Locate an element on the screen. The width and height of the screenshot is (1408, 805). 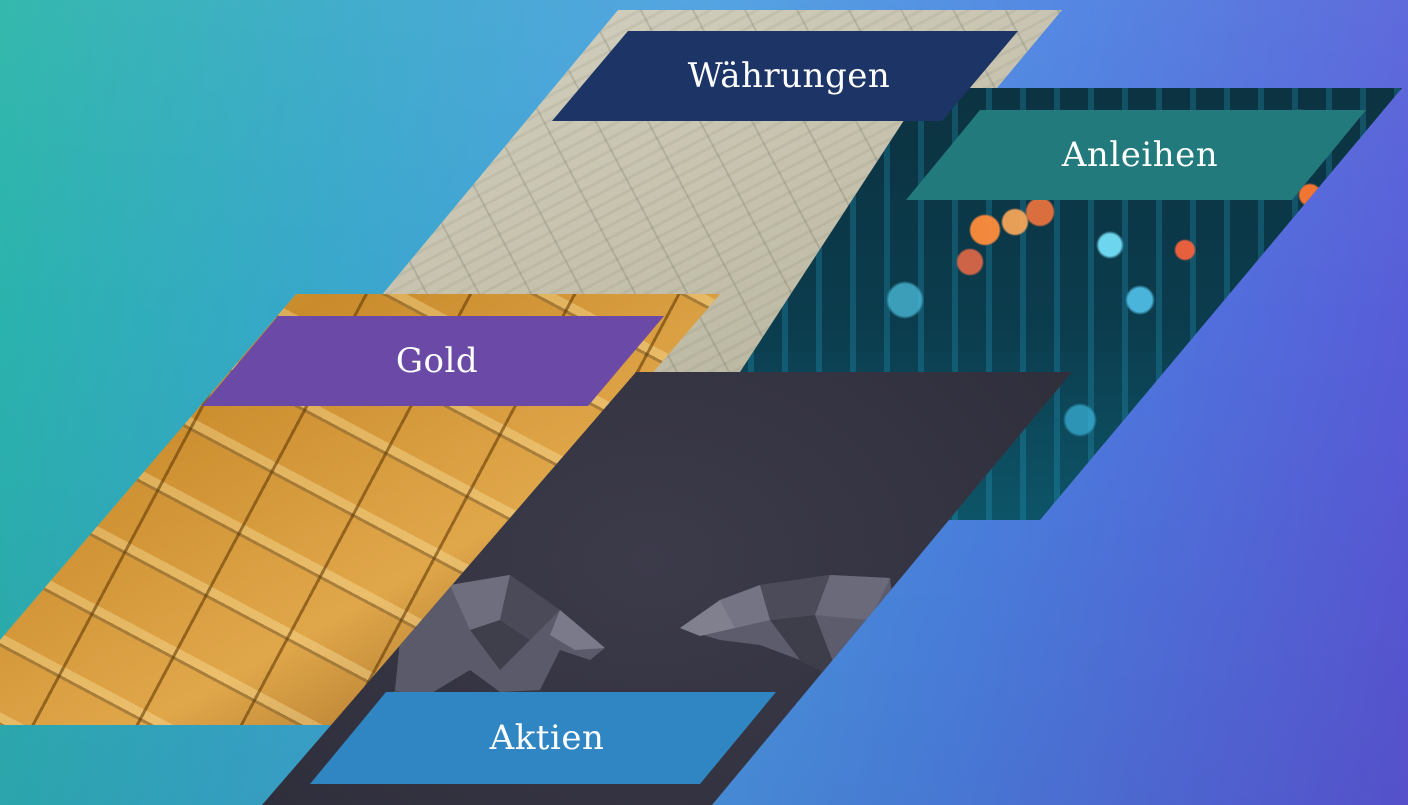
tile-label-gold: Gold is located at coordinates (433, 361).